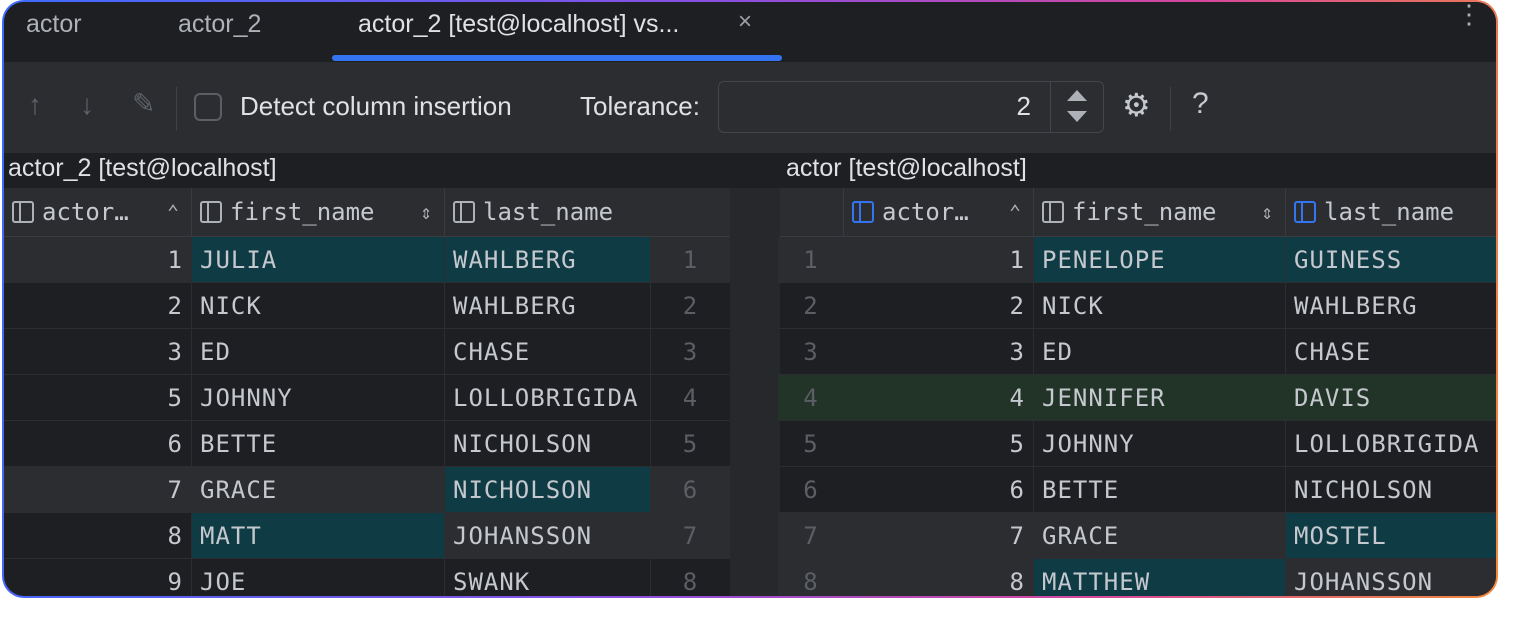 The width and height of the screenshot is (1526, 628). I want to click on last-name-cell: GUINESS, so click(1391, 260).